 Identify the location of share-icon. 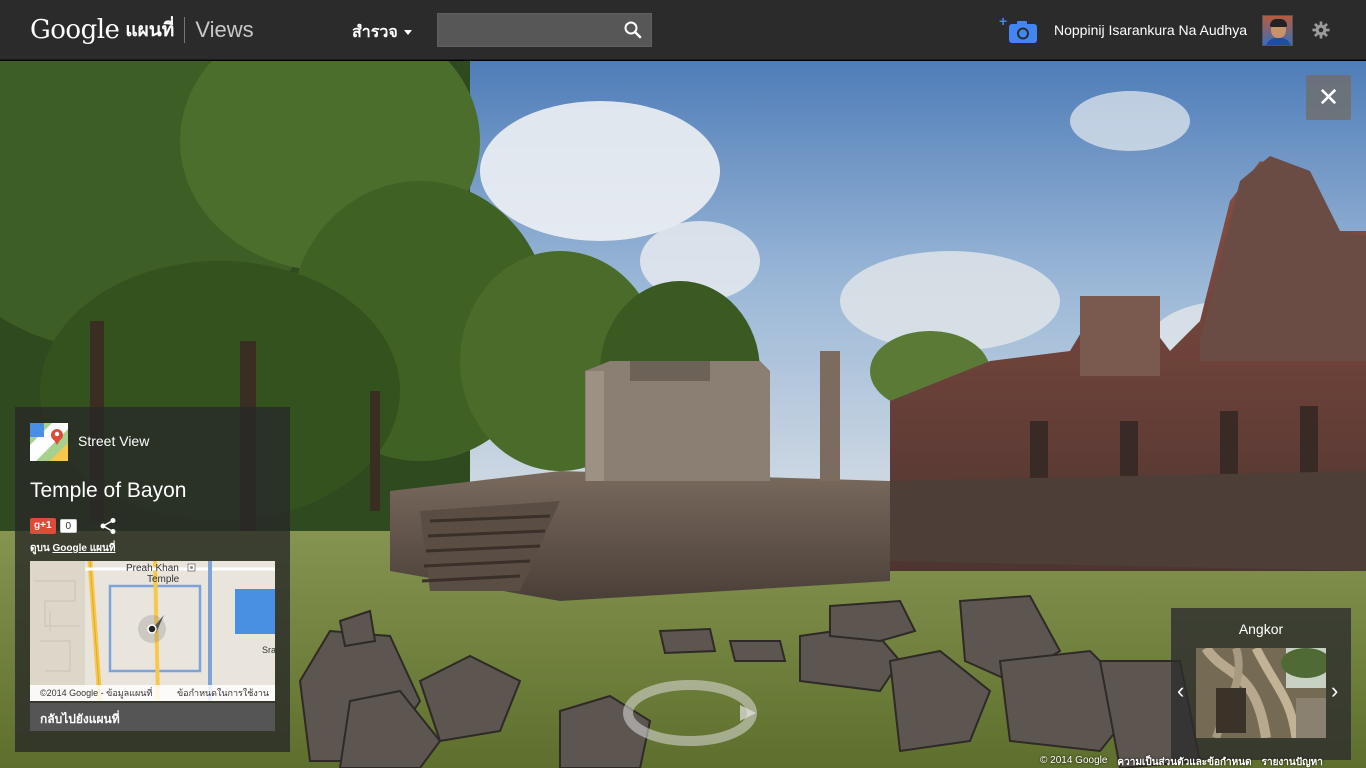
(108, 526).